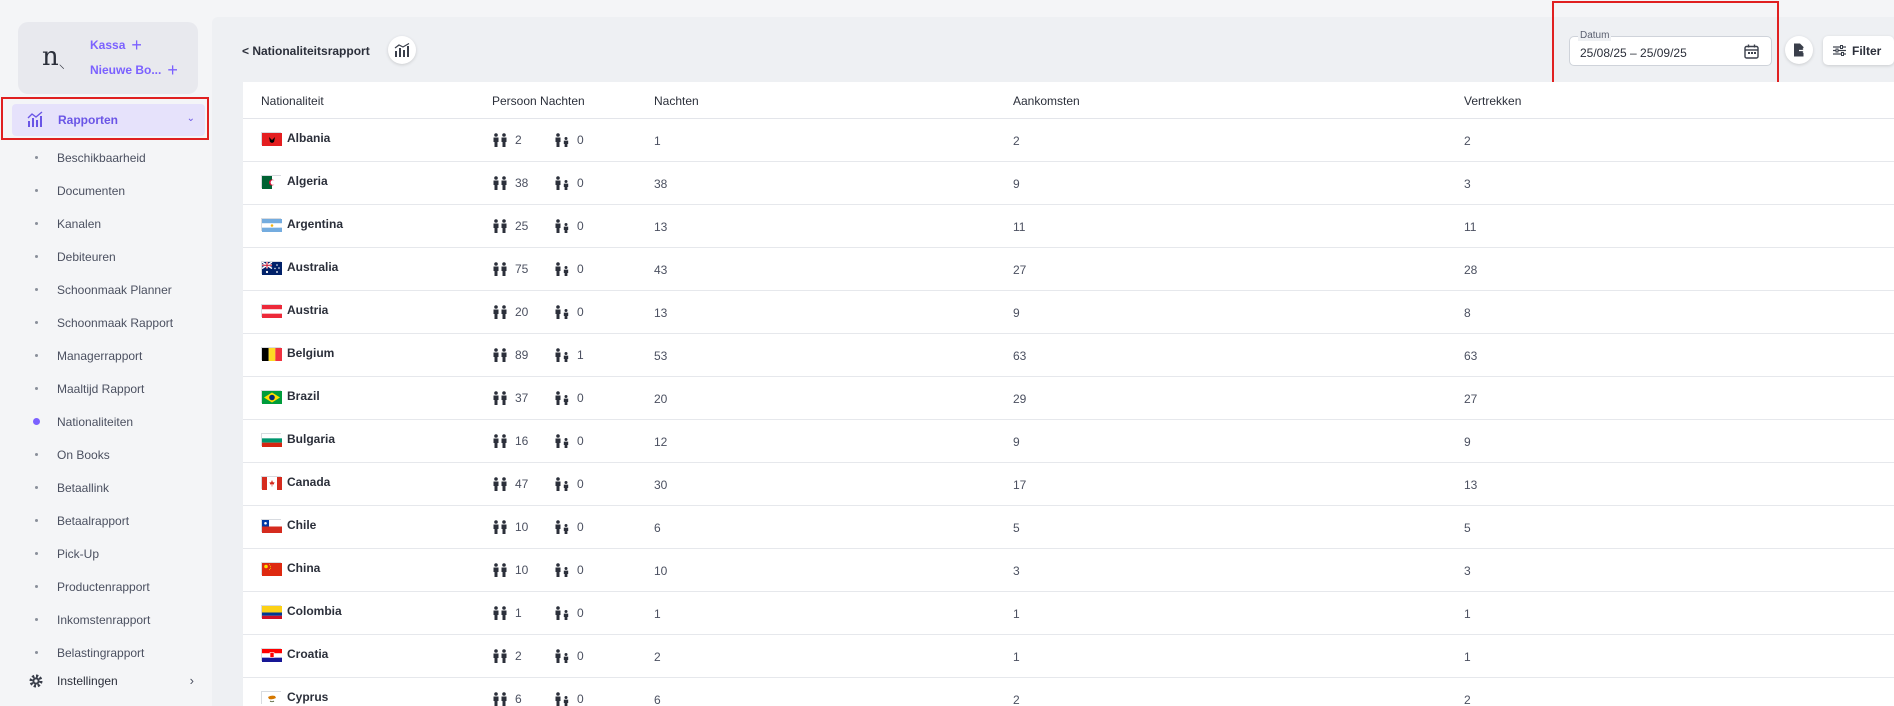  What do you see at coordinates (106, 553) in the screenshot?
I see `sidebar-item-pick-up: Pick-Up` at bounding box center [106, 553].